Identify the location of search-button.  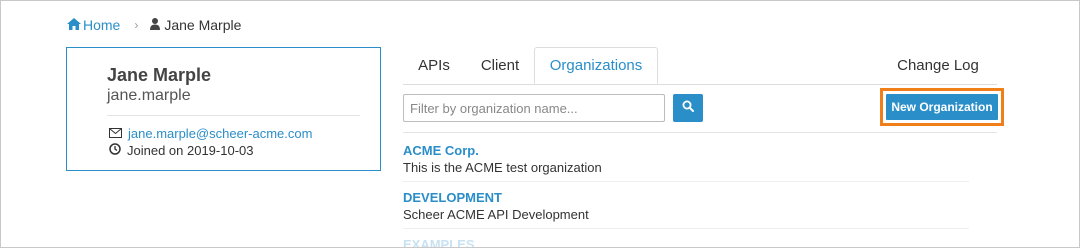
(688, 108).